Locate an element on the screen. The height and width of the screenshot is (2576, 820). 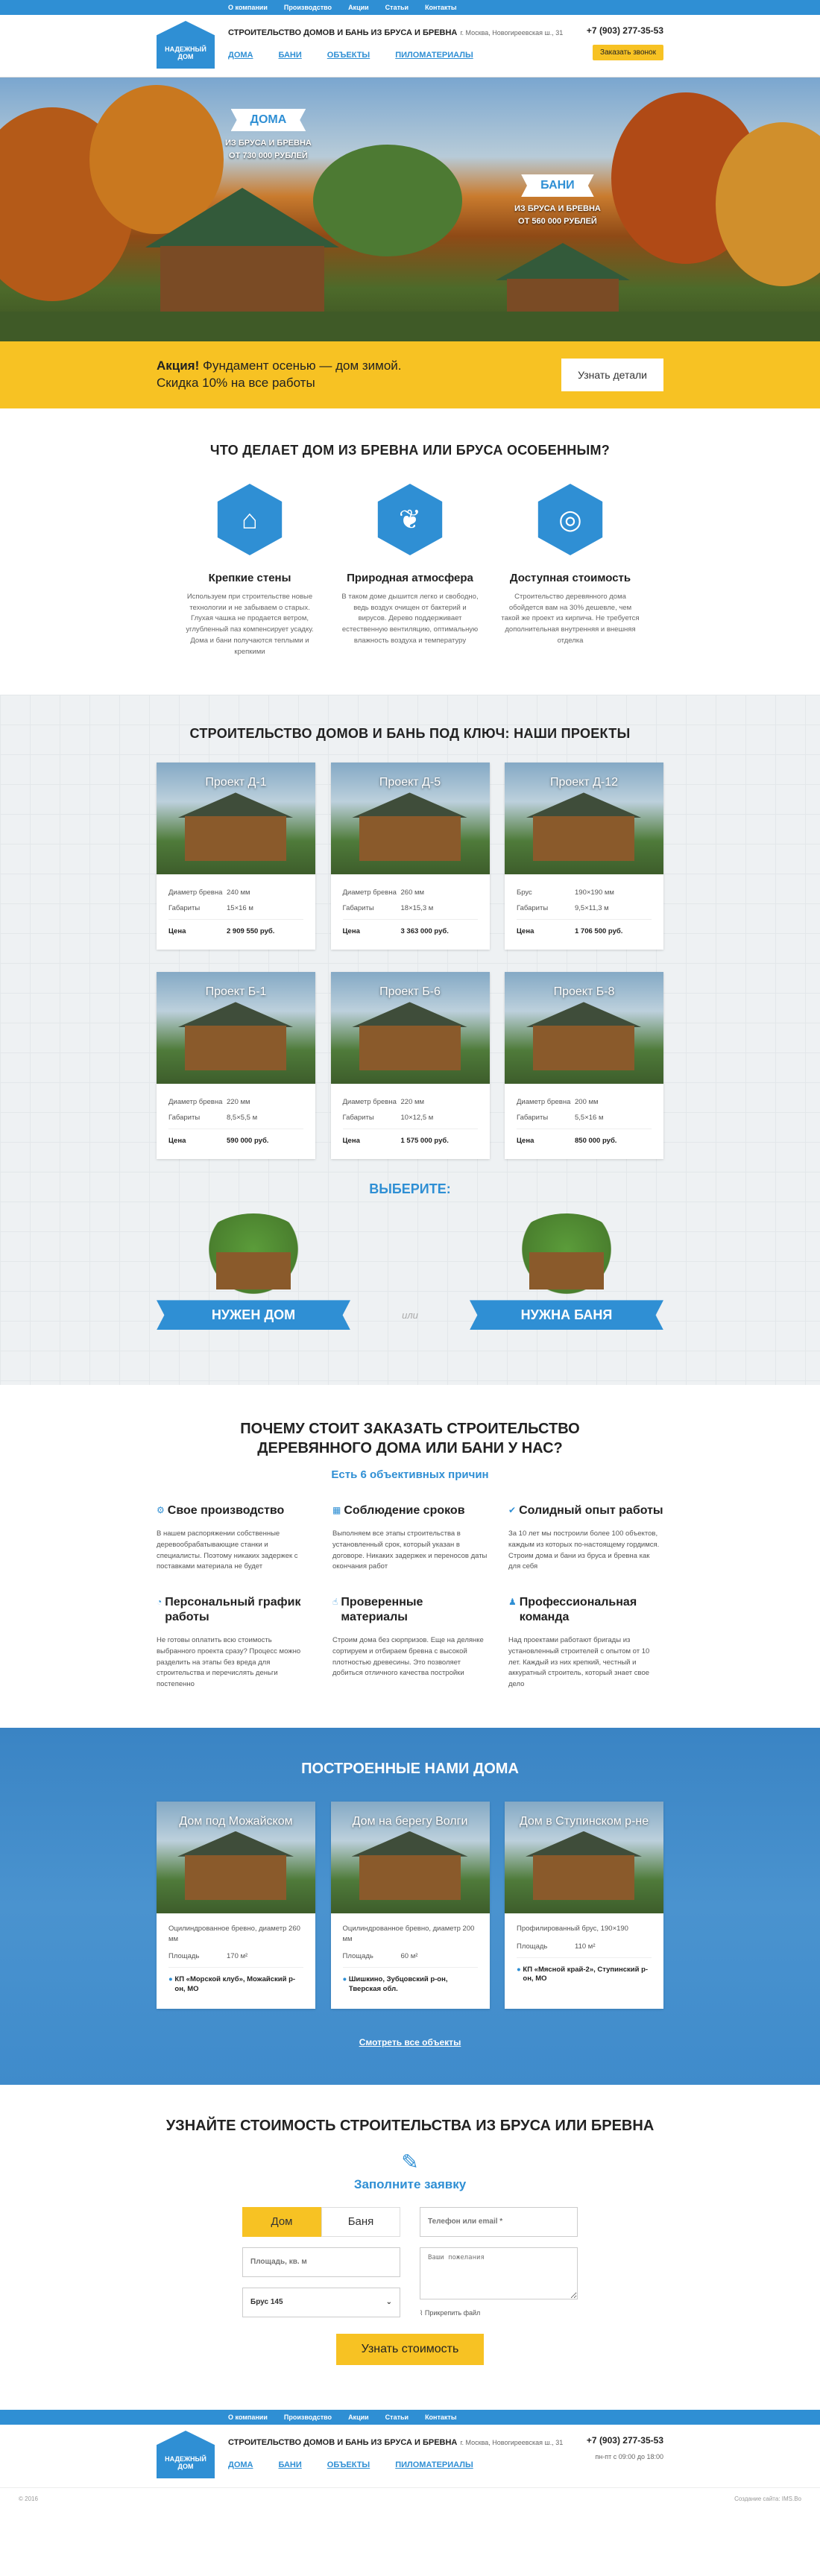
area-label: Площадь is located at coordinates (358, 1956).